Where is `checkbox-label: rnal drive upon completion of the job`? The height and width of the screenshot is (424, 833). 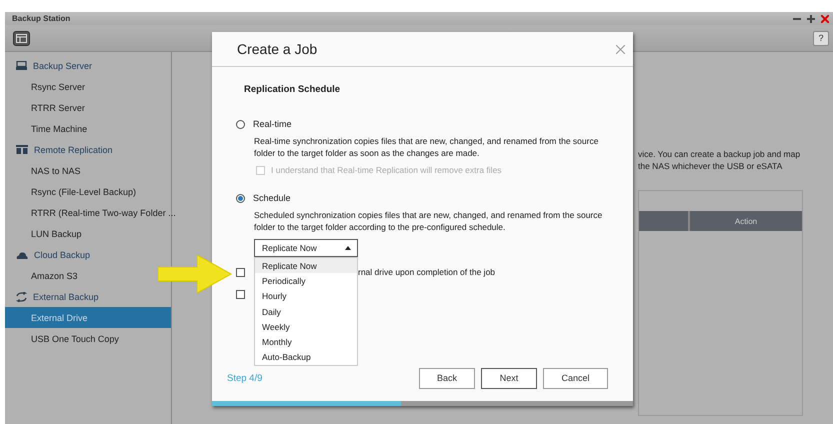
checkbox-label: rnal drive upon completion of the job is located at coordinates (427, 272).